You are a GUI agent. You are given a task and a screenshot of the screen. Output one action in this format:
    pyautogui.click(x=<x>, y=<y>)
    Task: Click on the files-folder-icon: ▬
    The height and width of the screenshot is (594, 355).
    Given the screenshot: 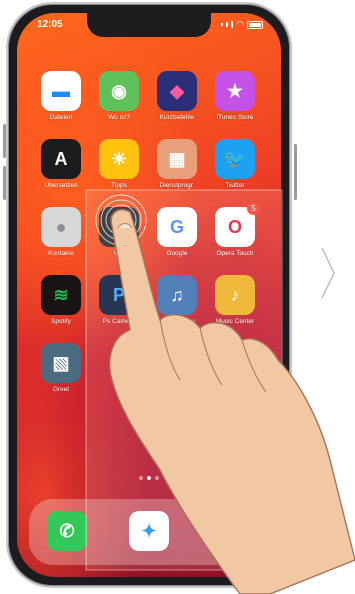 What is the action you would take?
    pyautogui.click(x=61, y=91)
    